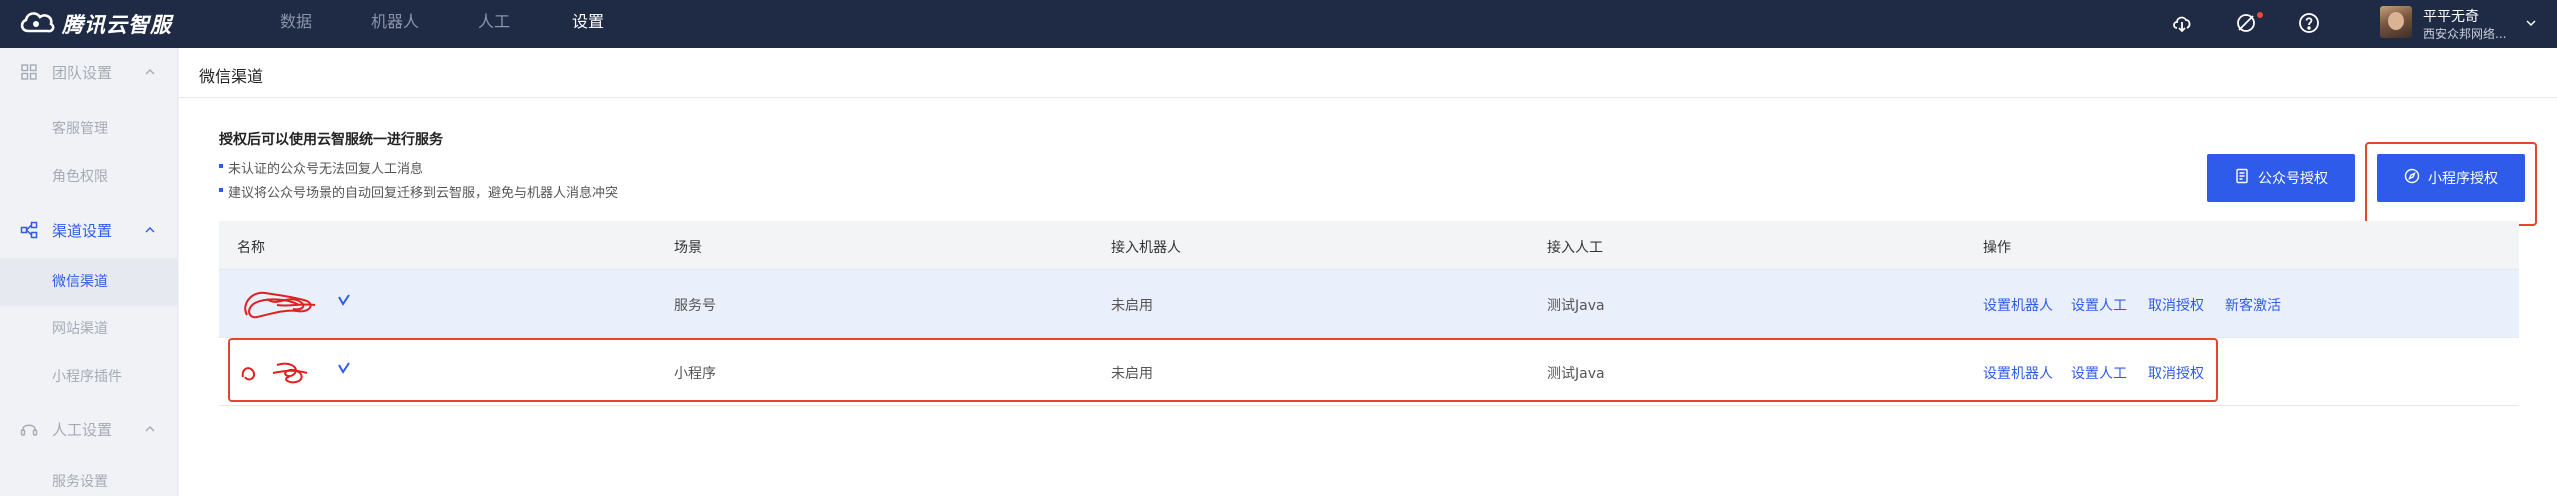 The image size is (2557, 496). What do you see at coordinates (418, 191) in the screenshot?
I see `info-line: 建议将公众号场景的自动回复迁移到云智服，避免与机器人消息冲突` at bounding box center [418, 191].